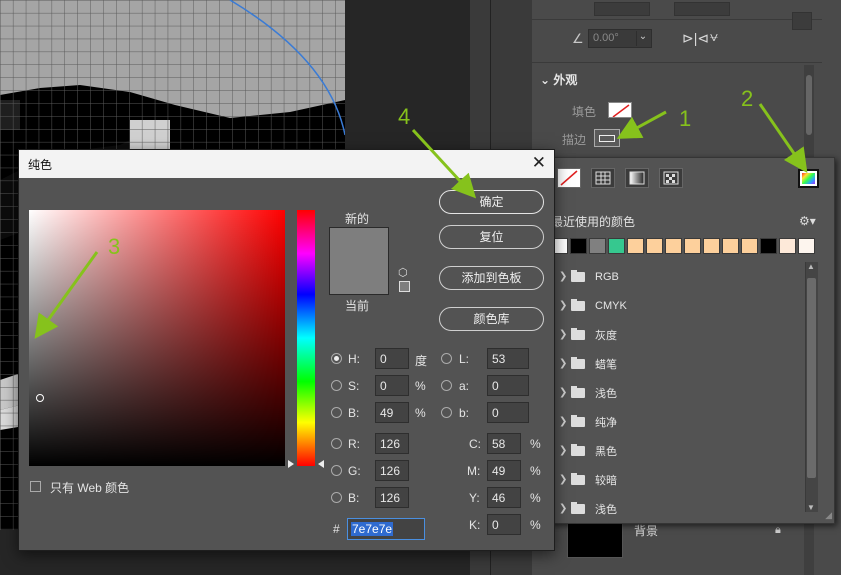  I want to click on folder-icon, so click(578, 391).